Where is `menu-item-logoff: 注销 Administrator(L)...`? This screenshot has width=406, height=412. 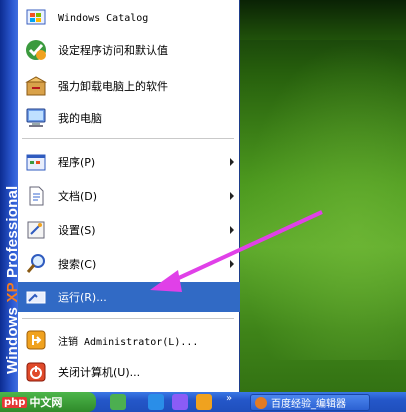
menu-item-logoff: 注销 Administrator(L)... is located at coordinates (129, 340).